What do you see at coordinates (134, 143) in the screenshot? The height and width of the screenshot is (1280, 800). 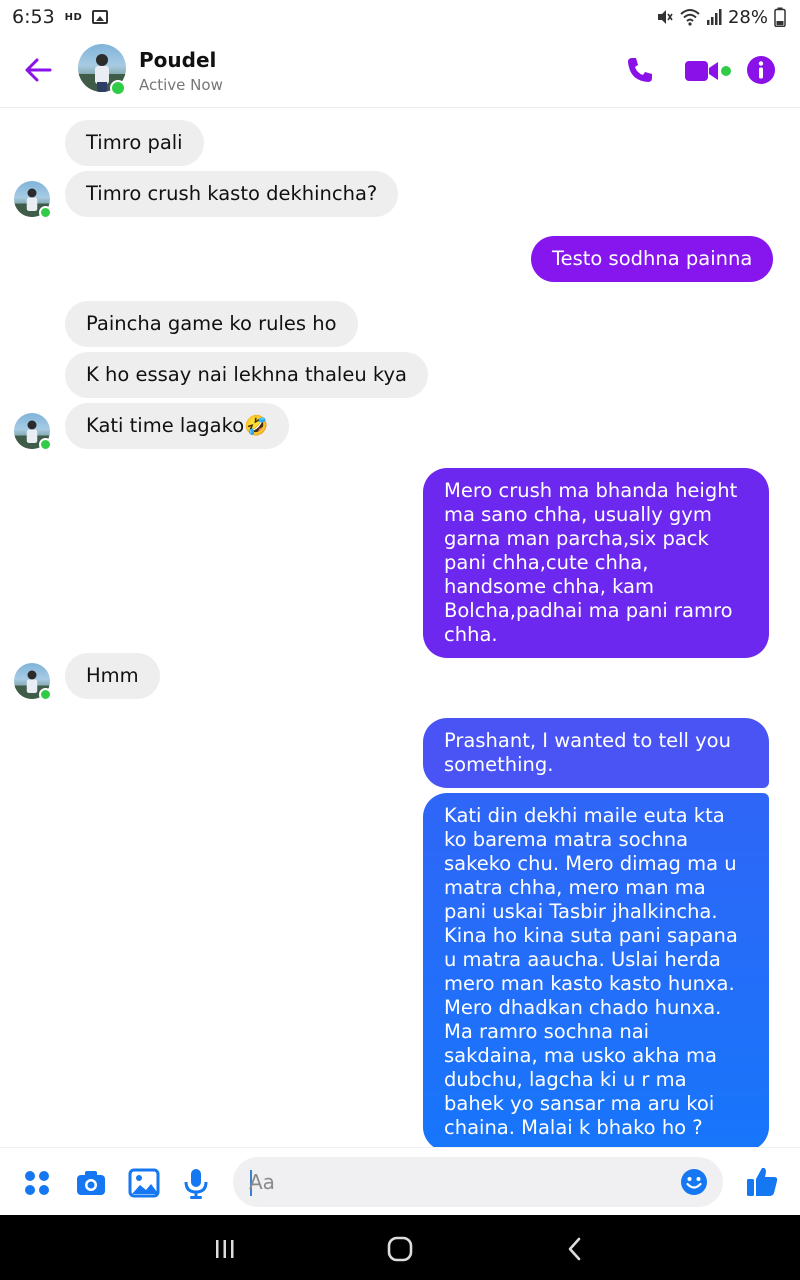 I see `message-received: Timro pali` at bounding box center [134, 143].